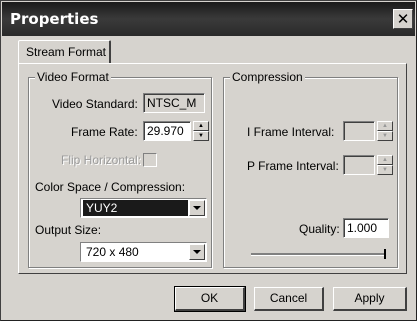 This screenshot has height=321, width=417. I want to click on output-size-select: 720 x 480, so click(143, 252).